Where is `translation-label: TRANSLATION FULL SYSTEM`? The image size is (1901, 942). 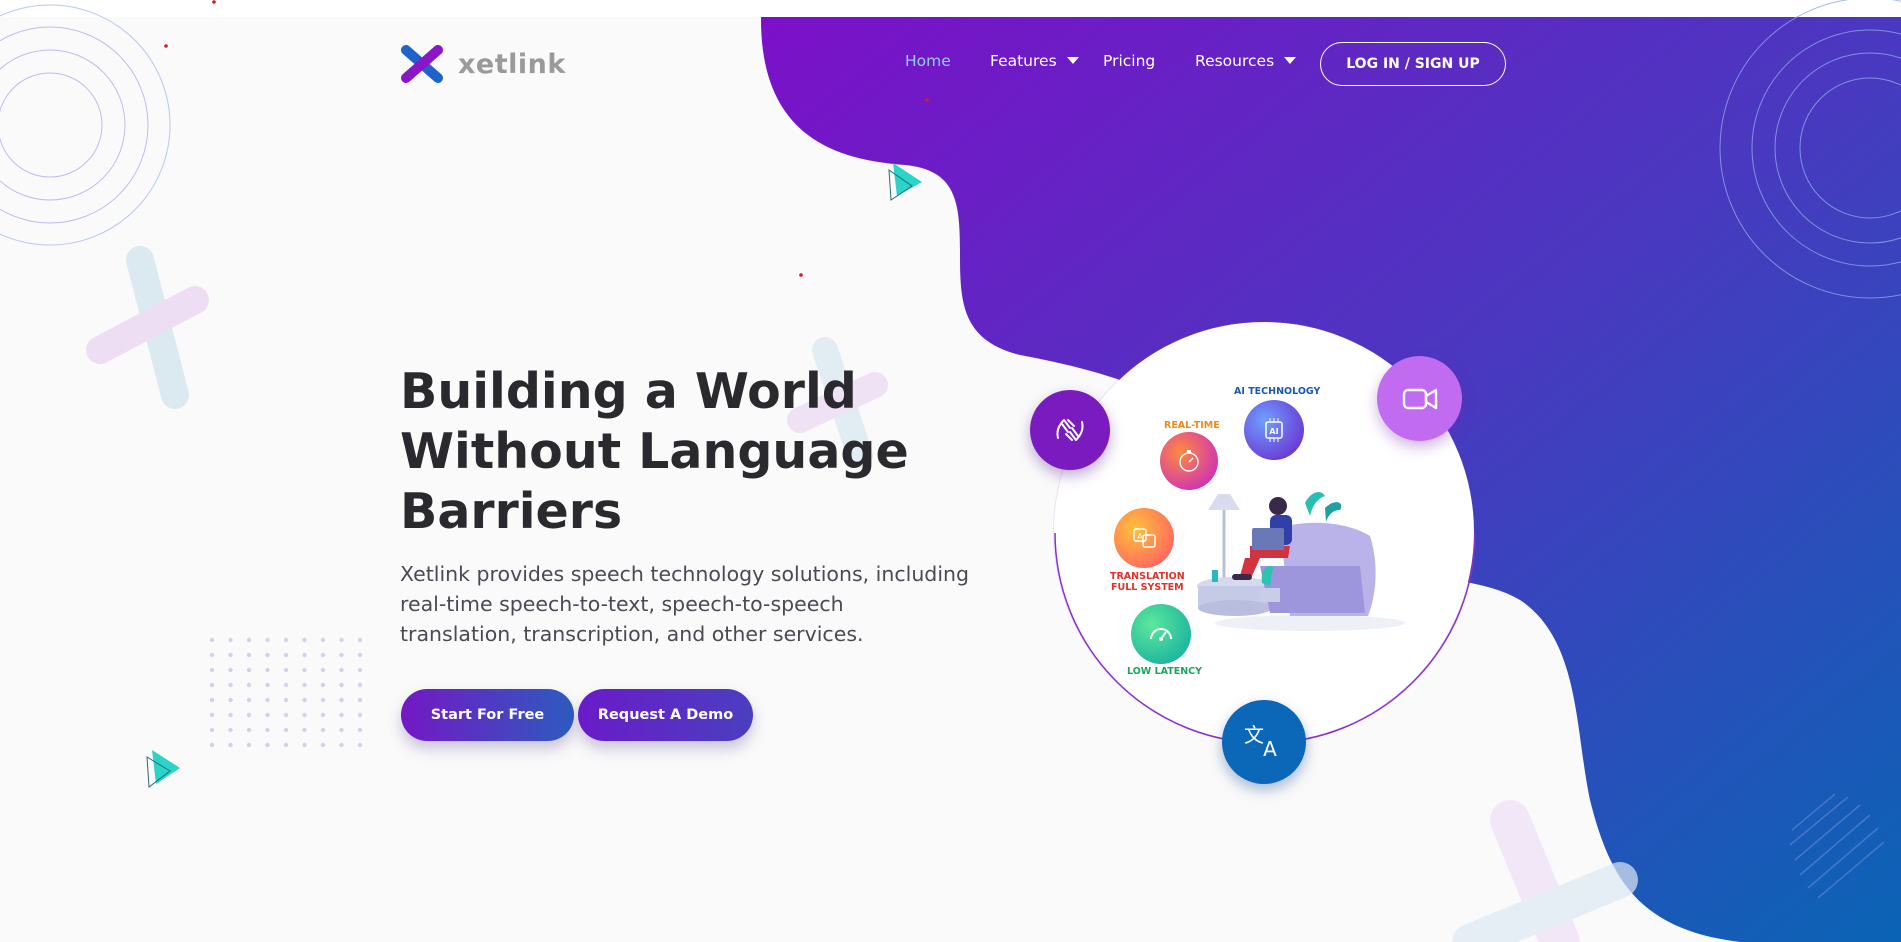 translation-label: TRANSLATION FULL SYSTEM is located at coordinates (1147, 582).